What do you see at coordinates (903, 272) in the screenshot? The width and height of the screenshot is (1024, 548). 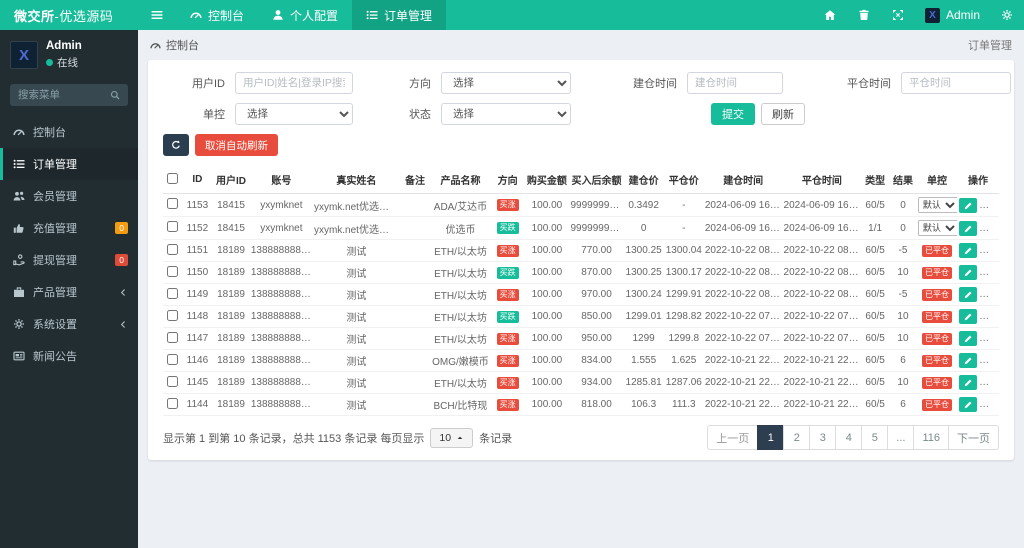 I see `cell-result: 10` at bounding box center [903, 272].